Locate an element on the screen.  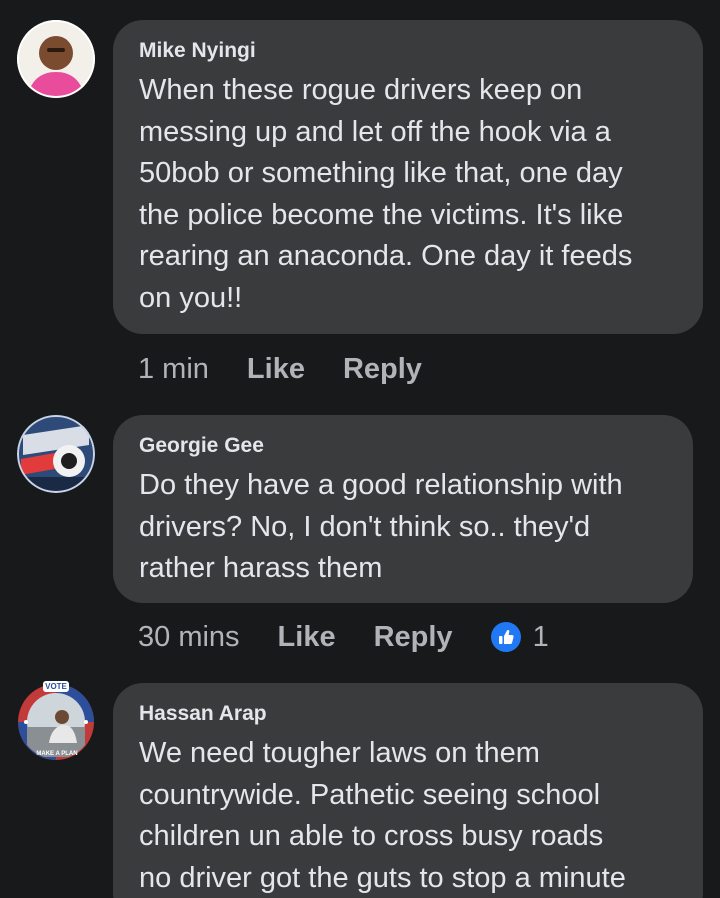
avatar: VOTE MAKE A PLAN is located at coordinates (56, 721).